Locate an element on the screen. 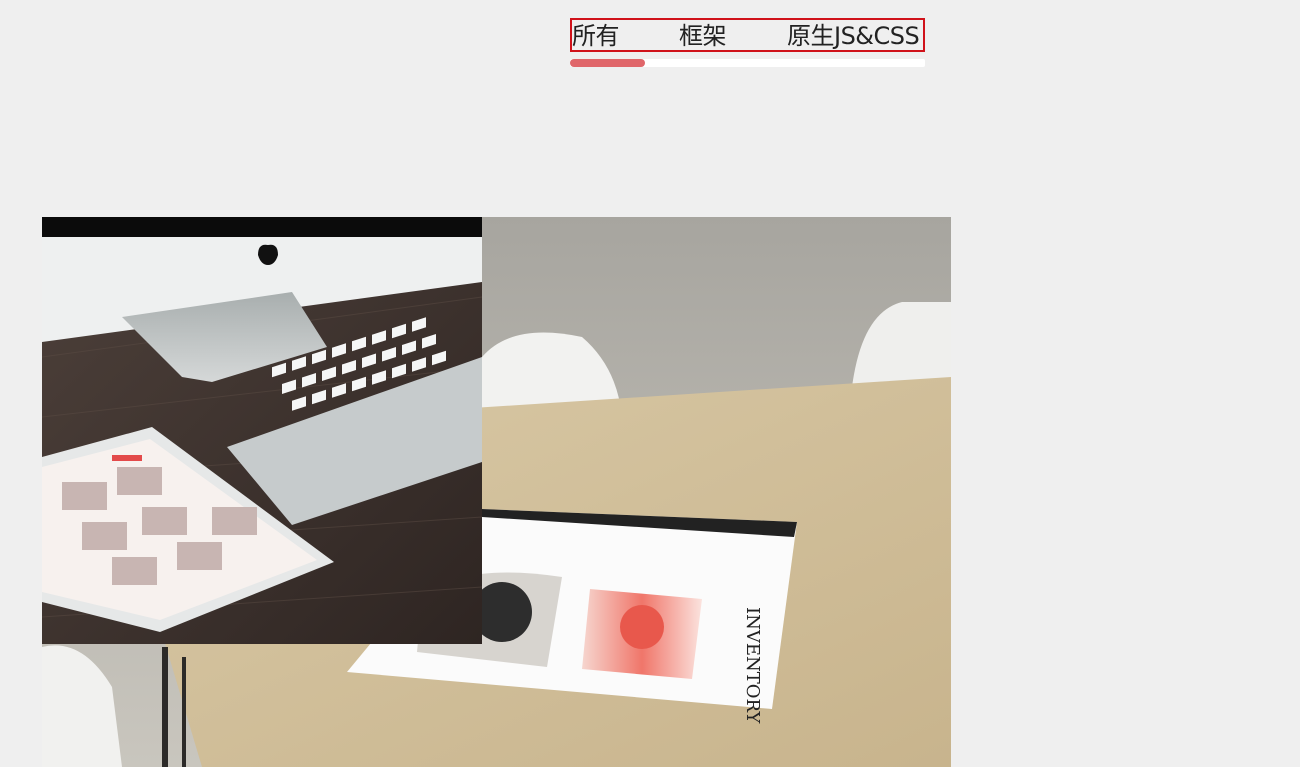 The image size is (1300, 767). tab-all: 所有 is located at coordinates (596, 35).